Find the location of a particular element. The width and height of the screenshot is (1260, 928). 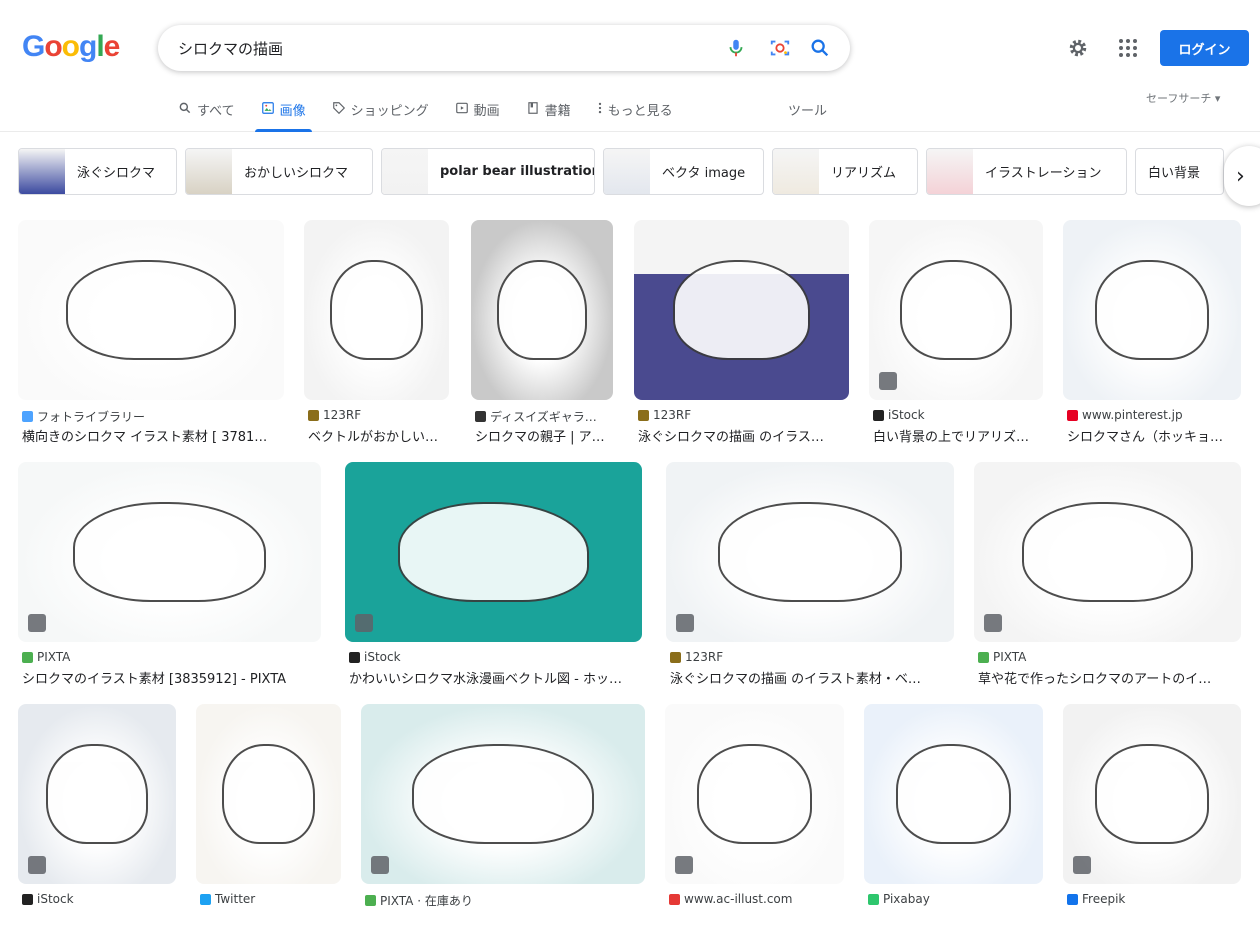

related-chip: 白い背景 is located at coordinates (1179, 171).